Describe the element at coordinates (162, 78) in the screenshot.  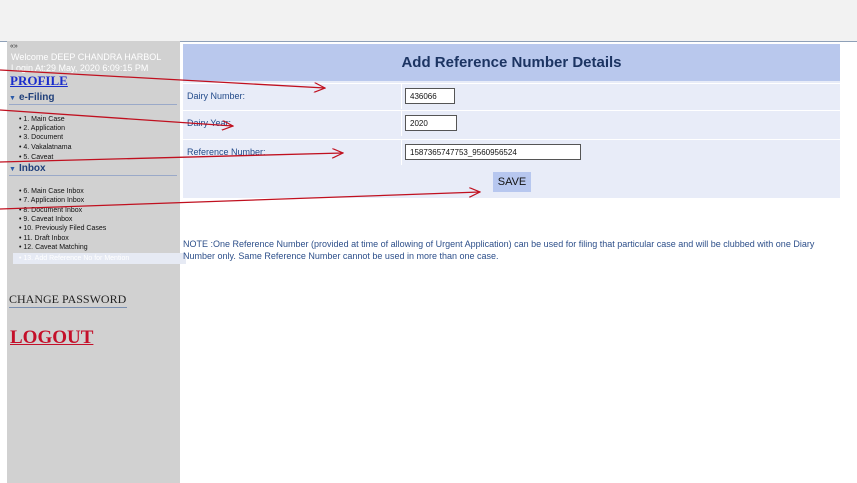
I see `annotation-arrow-diary-number` at that location.